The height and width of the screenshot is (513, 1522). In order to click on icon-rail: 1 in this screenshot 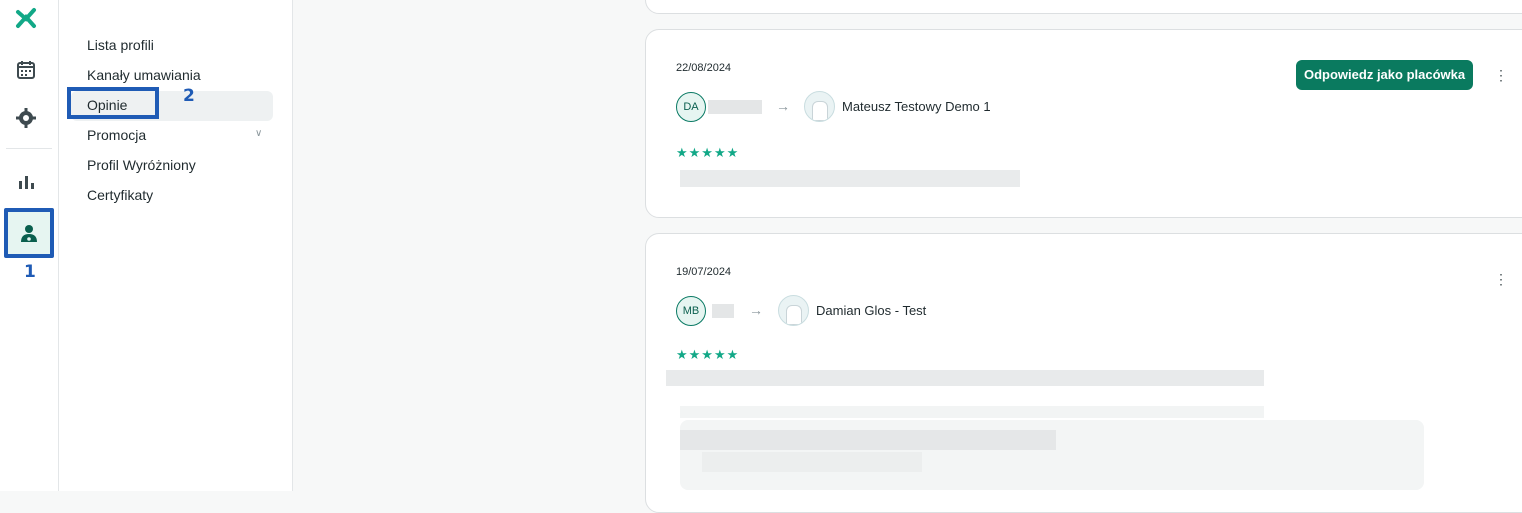, I will do `click(29, 245)`.